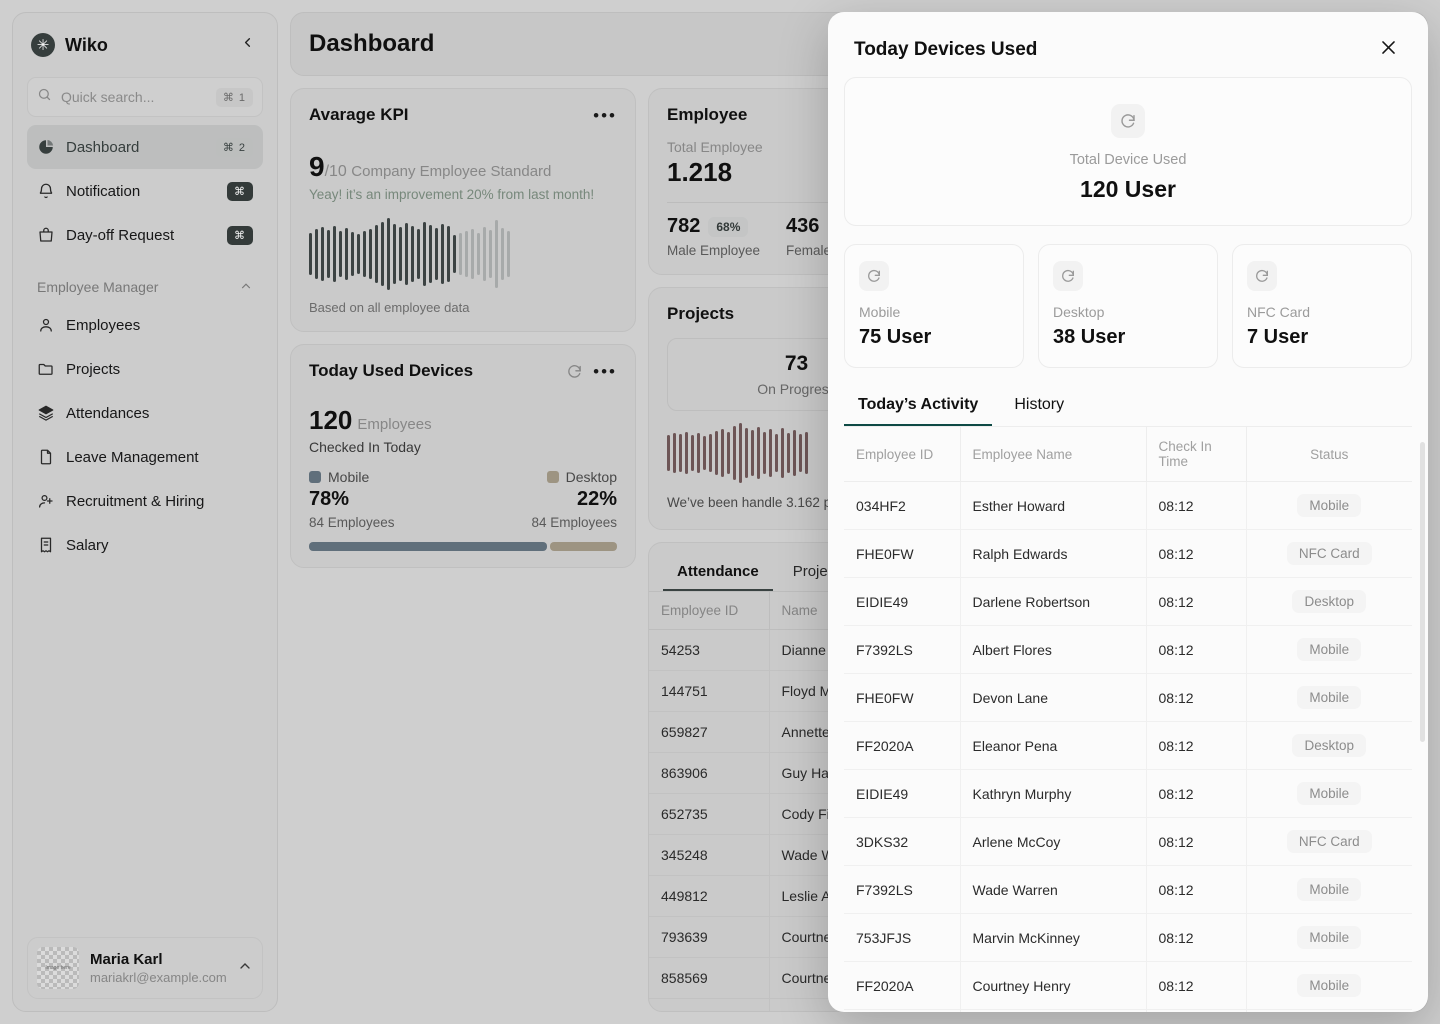 The width and height of the screenshot is (1440, 1024). What do you see at coordinates (1388, 49) in the screenshot?
I see `close-icon` at bounding box center [1388, 49].